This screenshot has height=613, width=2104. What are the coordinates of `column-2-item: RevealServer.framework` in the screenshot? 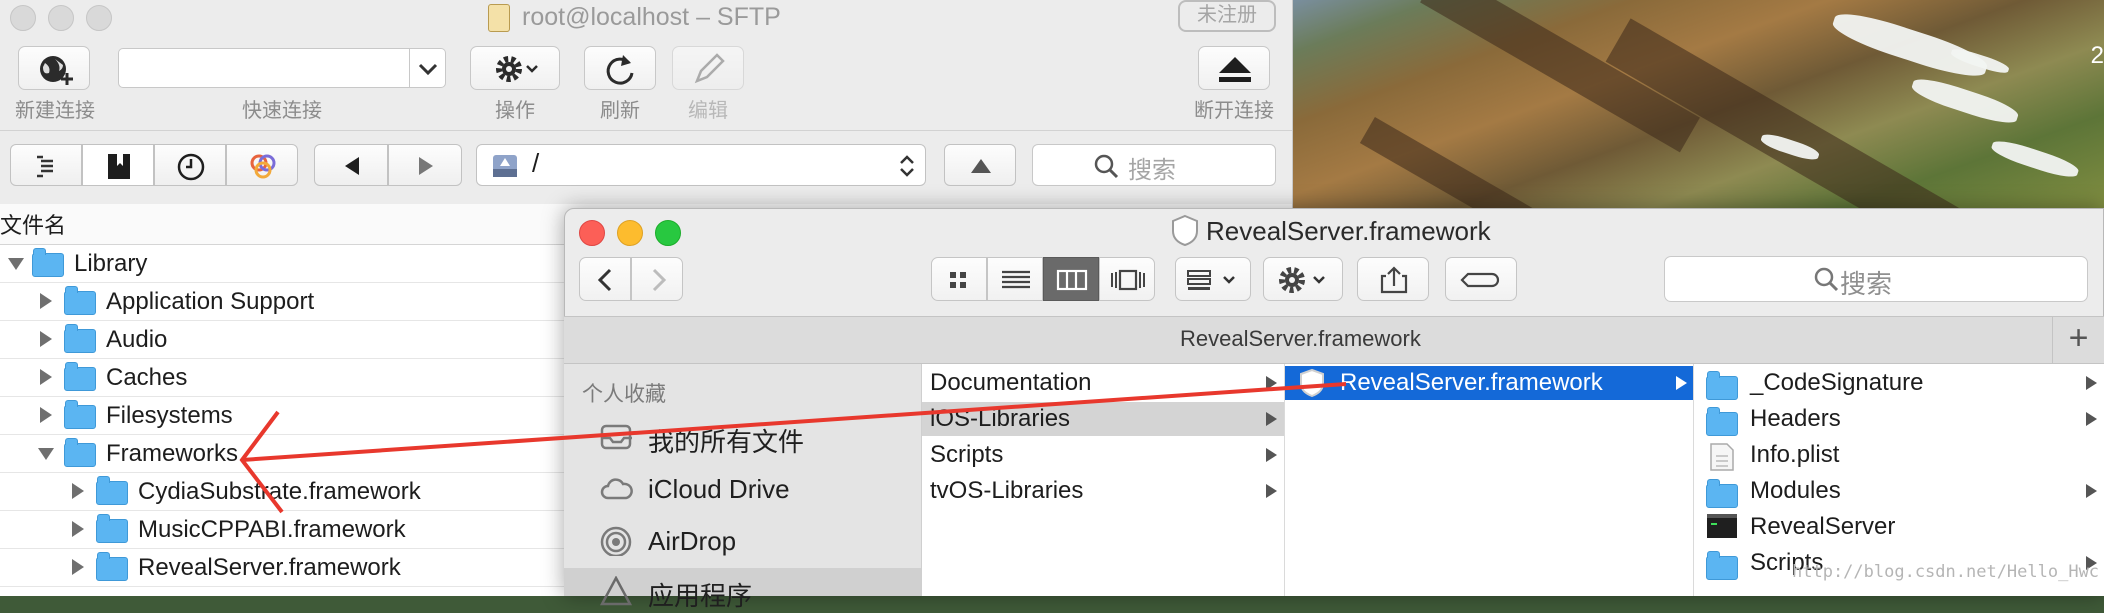 It's located at (1471, 383).